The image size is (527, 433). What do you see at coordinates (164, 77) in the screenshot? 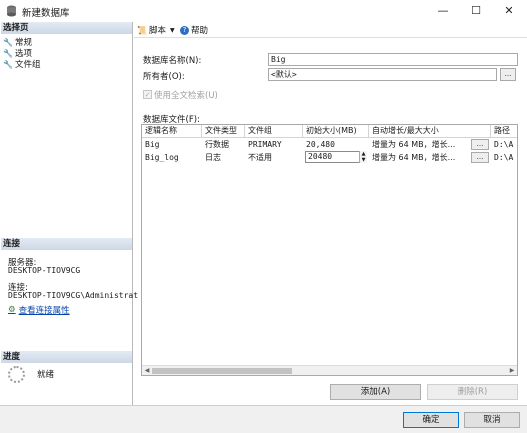
I see `owner-label: 所有者(O):` at bounding box center [164, 77].